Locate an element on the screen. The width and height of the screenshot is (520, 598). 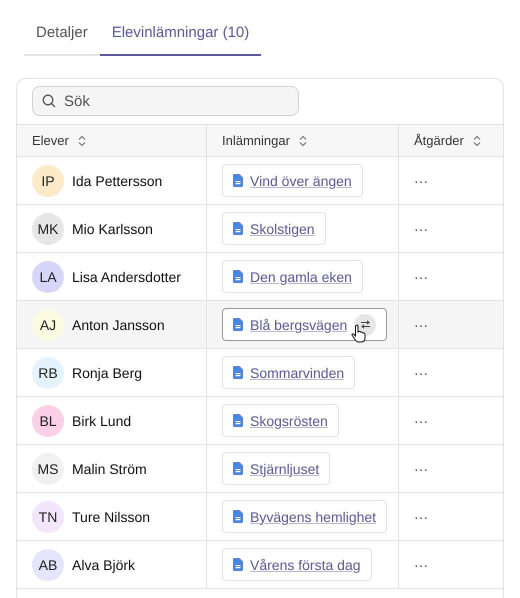
search-field: Sök is located at coordinates (165, 101).